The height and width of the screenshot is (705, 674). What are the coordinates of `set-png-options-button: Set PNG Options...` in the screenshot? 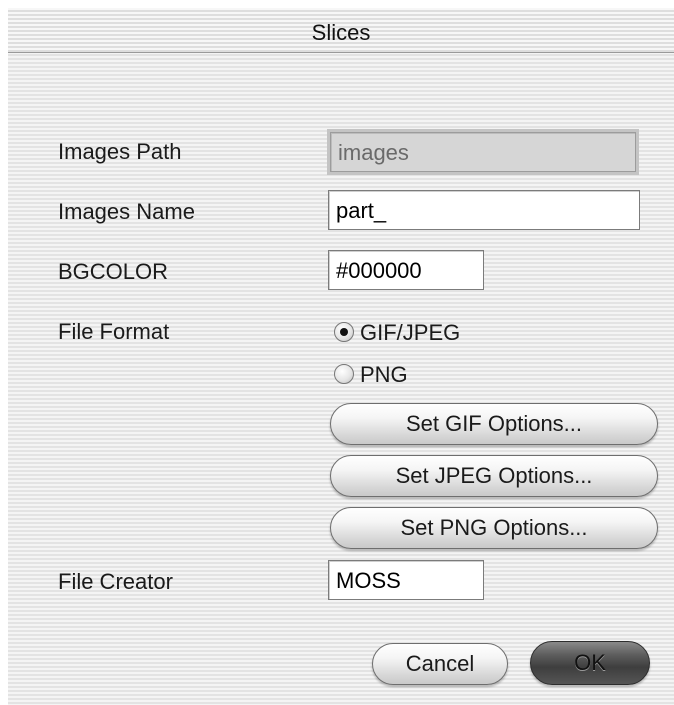 It's located at (494, 528).